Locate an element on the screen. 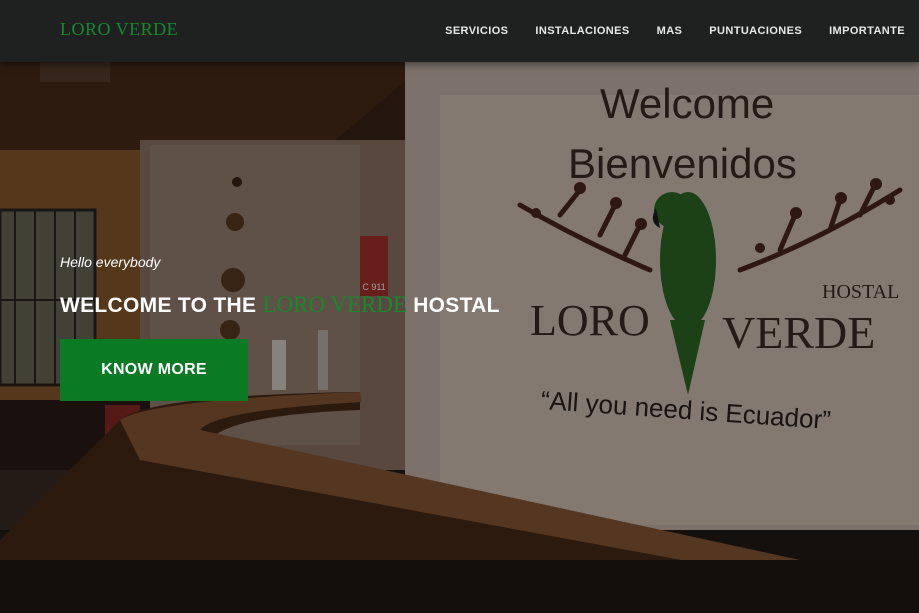  hero-greeting: Hello everybody is located at coordinates (110, 262).